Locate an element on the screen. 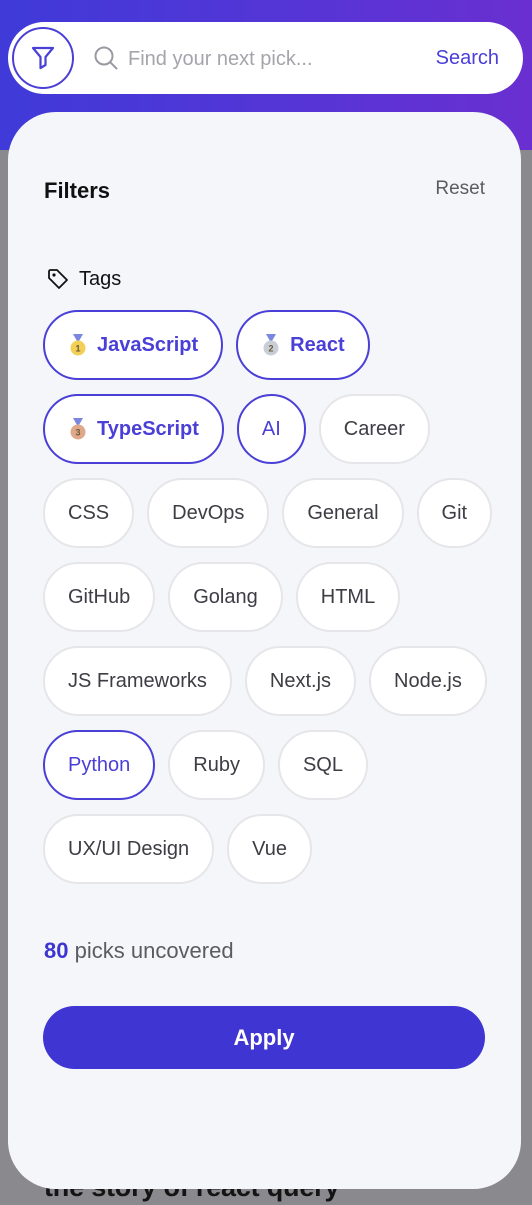  tag-chip-label: Career is located at coordinates (374, 428).